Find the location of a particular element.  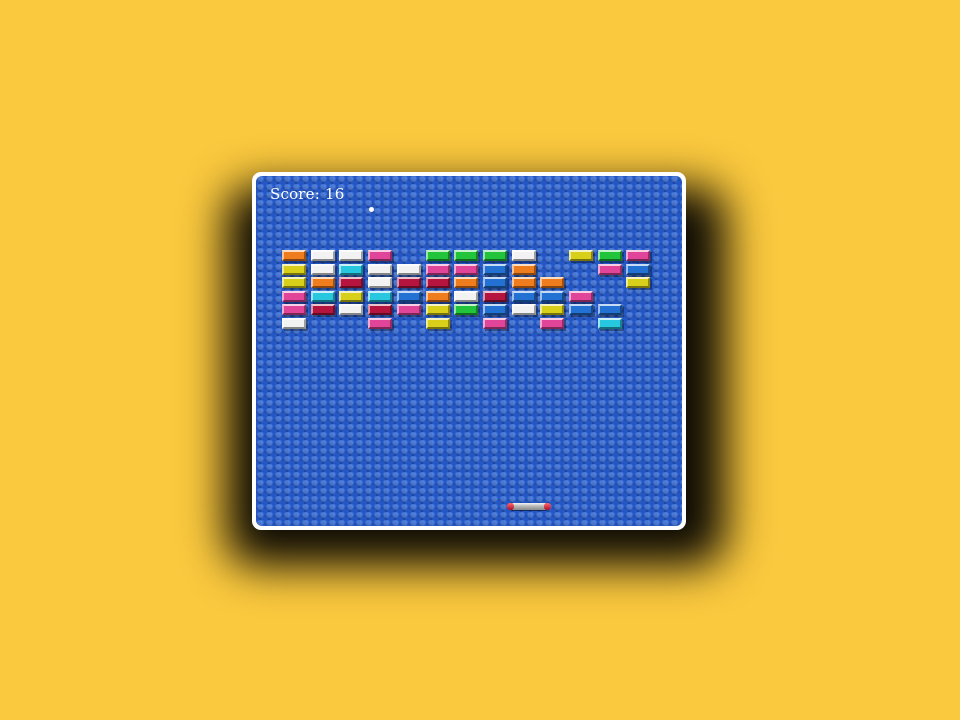

ball is located at coordinates (371, 209).